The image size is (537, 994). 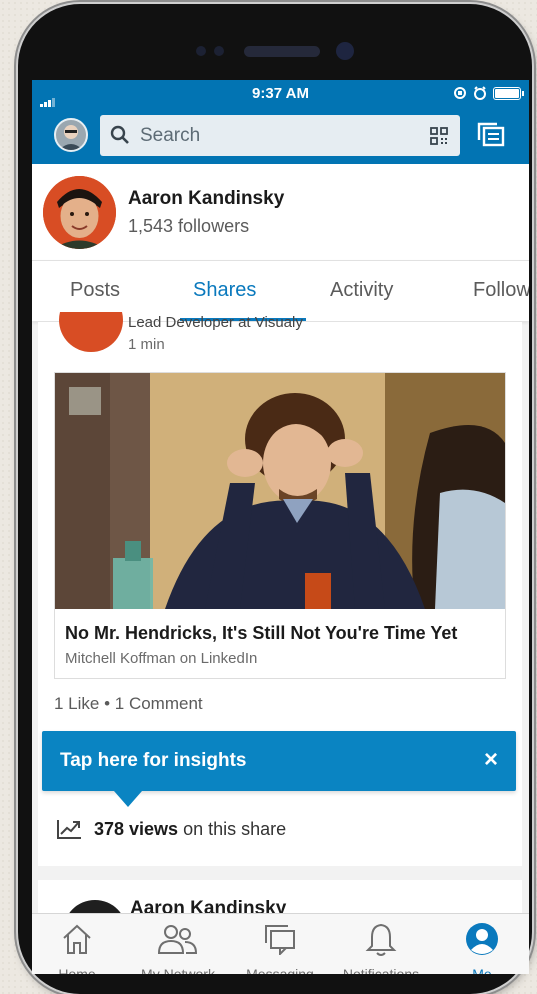 What do you see at coordinates (77, 939) in the screenshot?
I see `home-icon` at bounding box center [77, 939].